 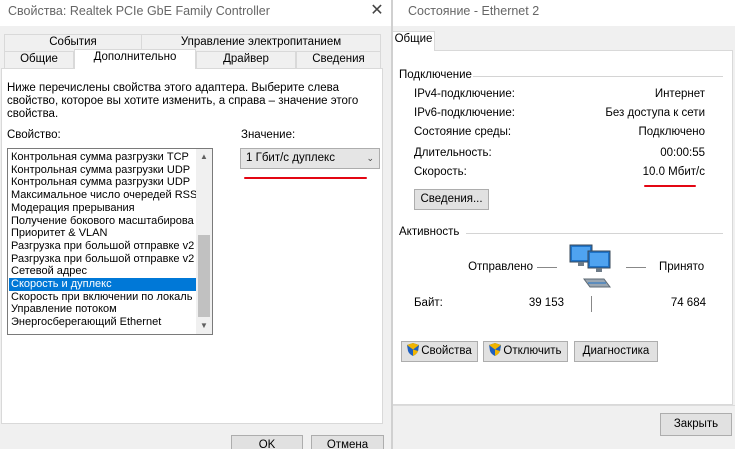 I want to click on list-item: Приоритет & VLAN, so click(x=103, y=233).